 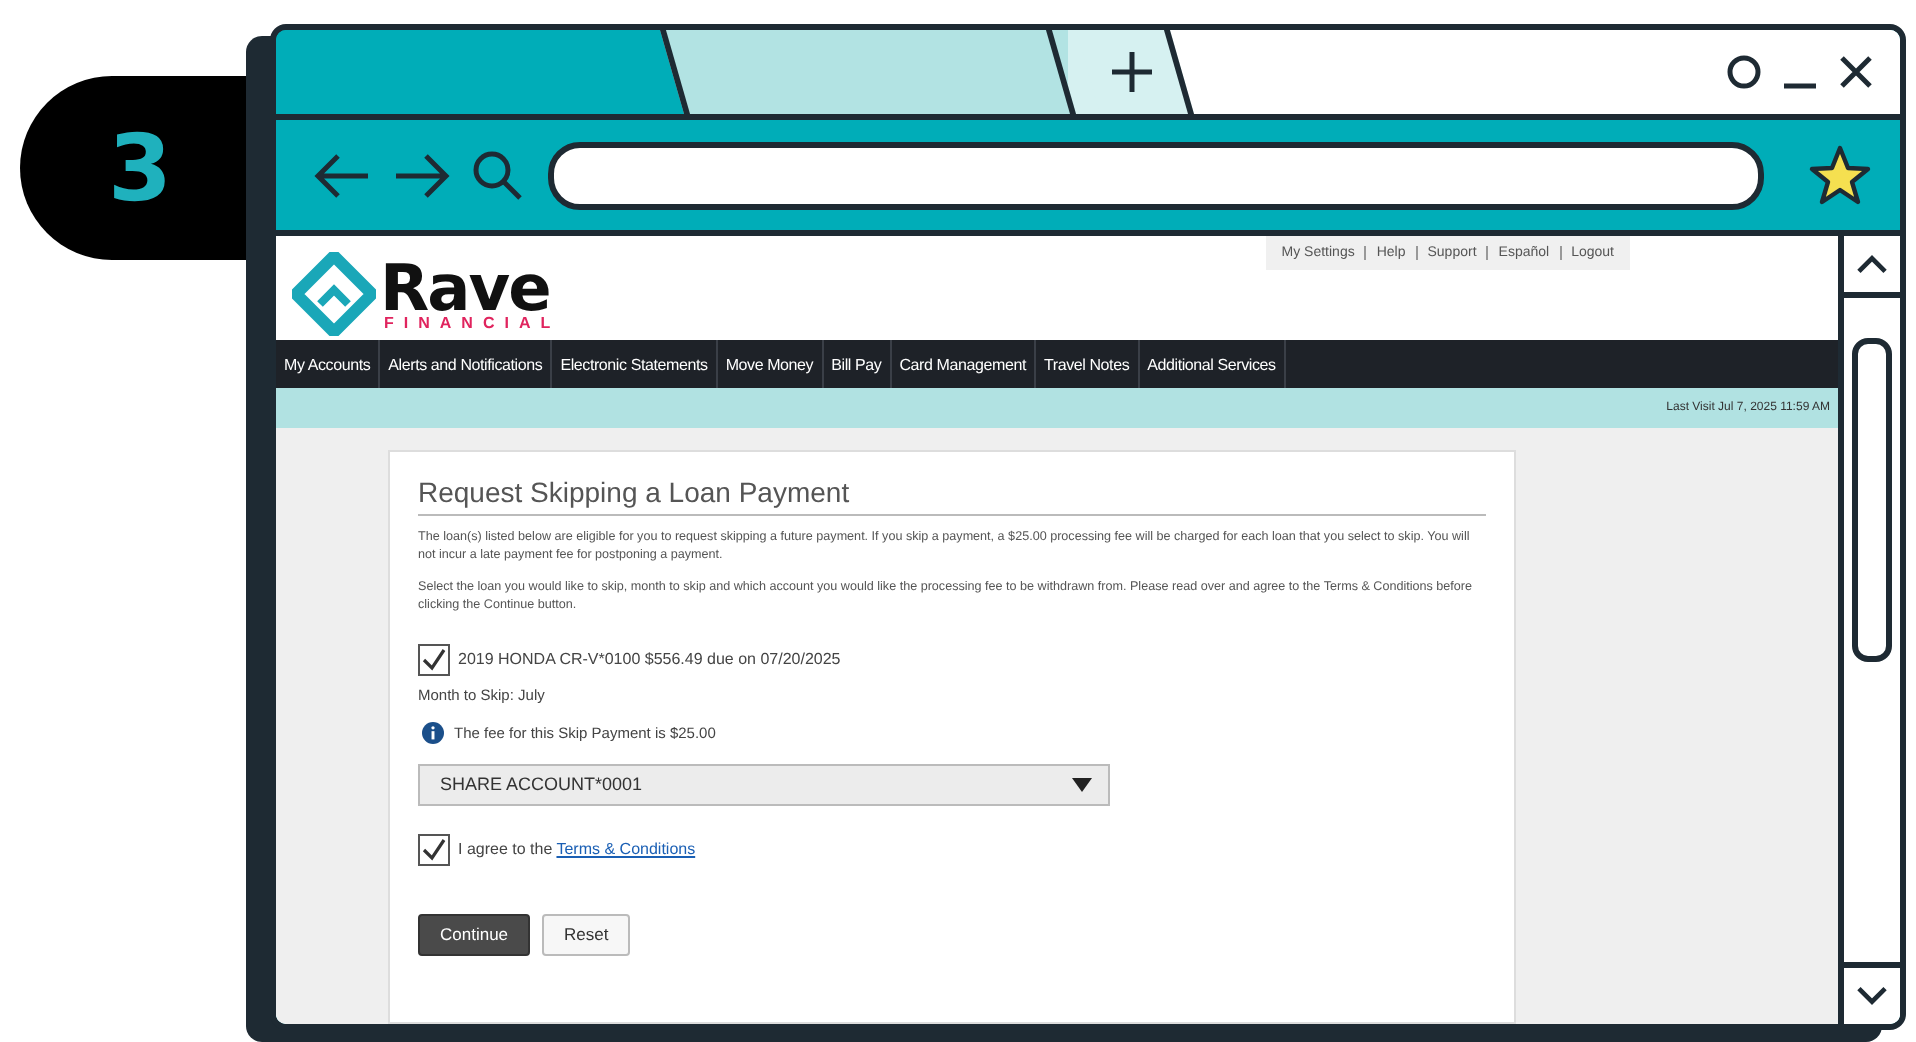 I want to click on search-icon, so click(x=498, y=175).